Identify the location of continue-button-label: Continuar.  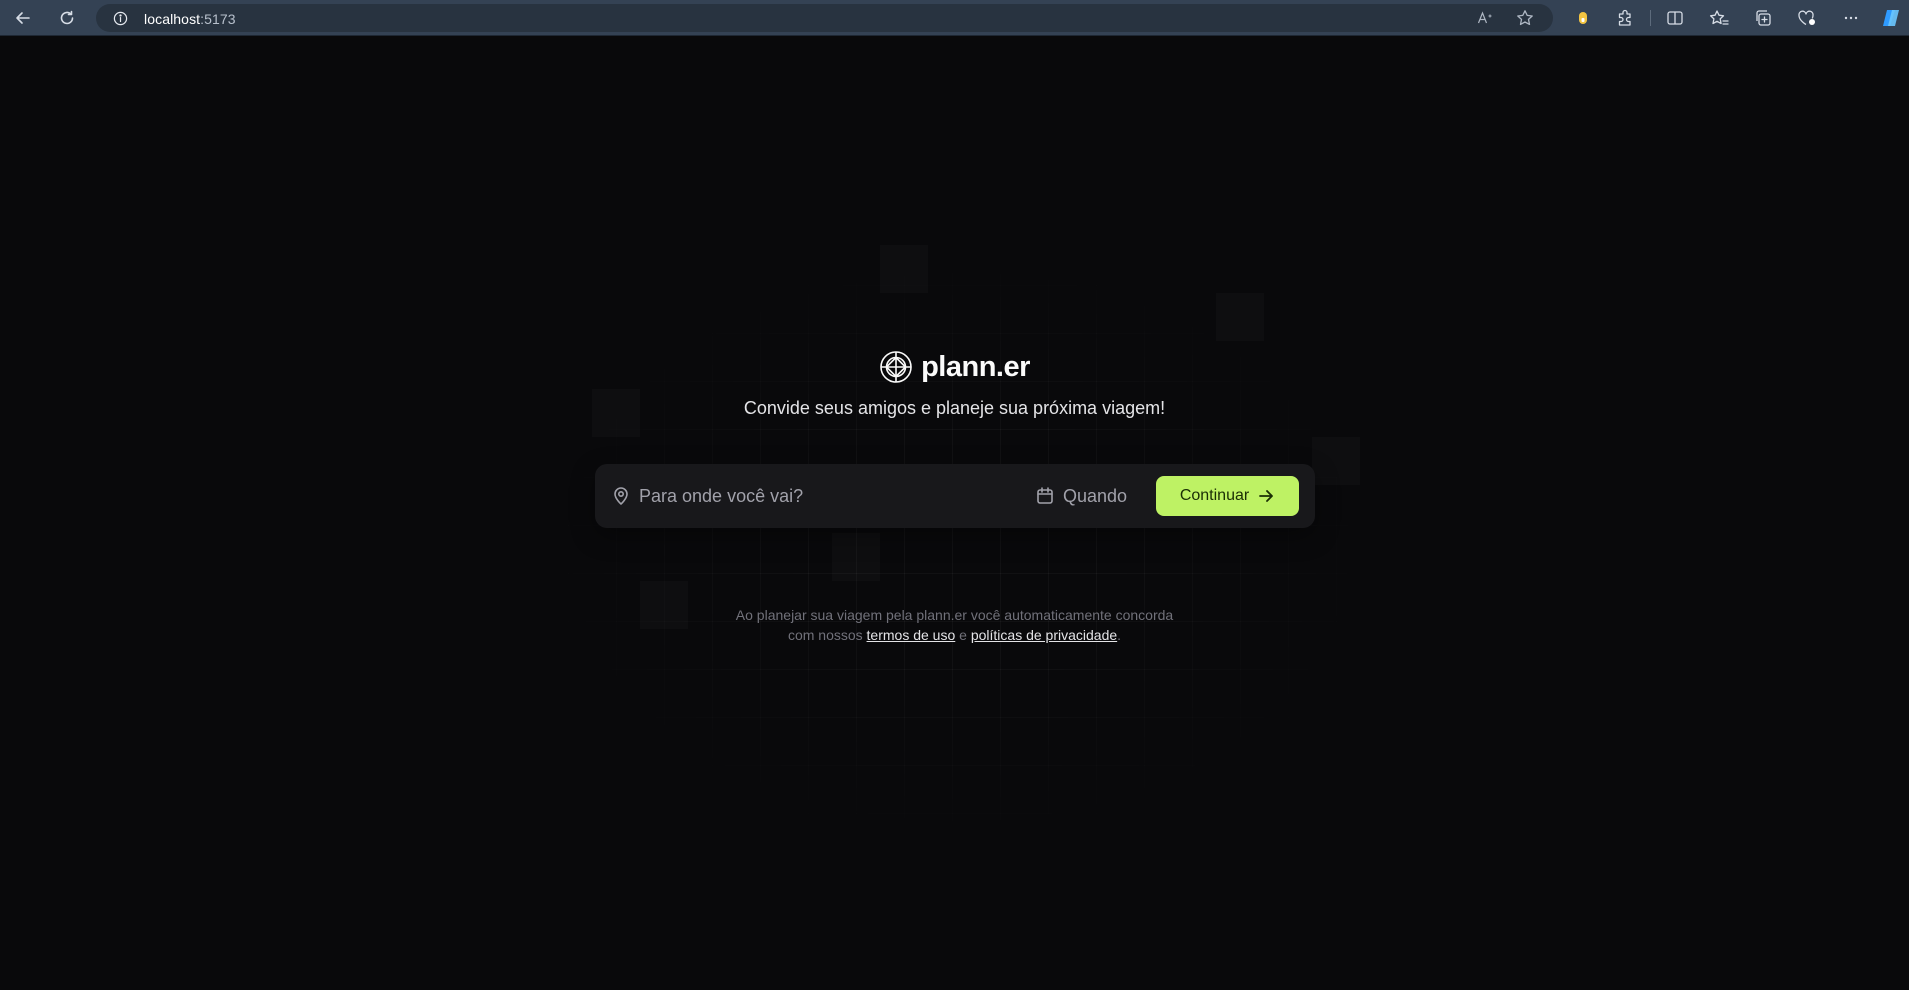
(1214, 495).